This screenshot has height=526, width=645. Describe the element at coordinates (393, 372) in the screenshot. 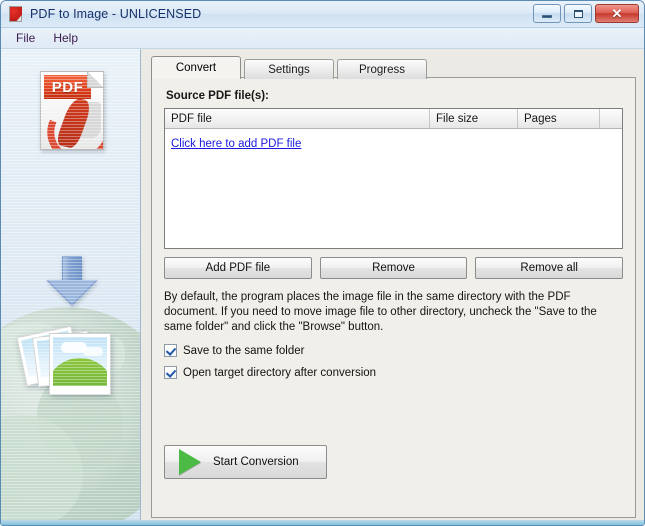

I see `checkbox-row-open-target-dir: Open target directory after conversion` at that location.